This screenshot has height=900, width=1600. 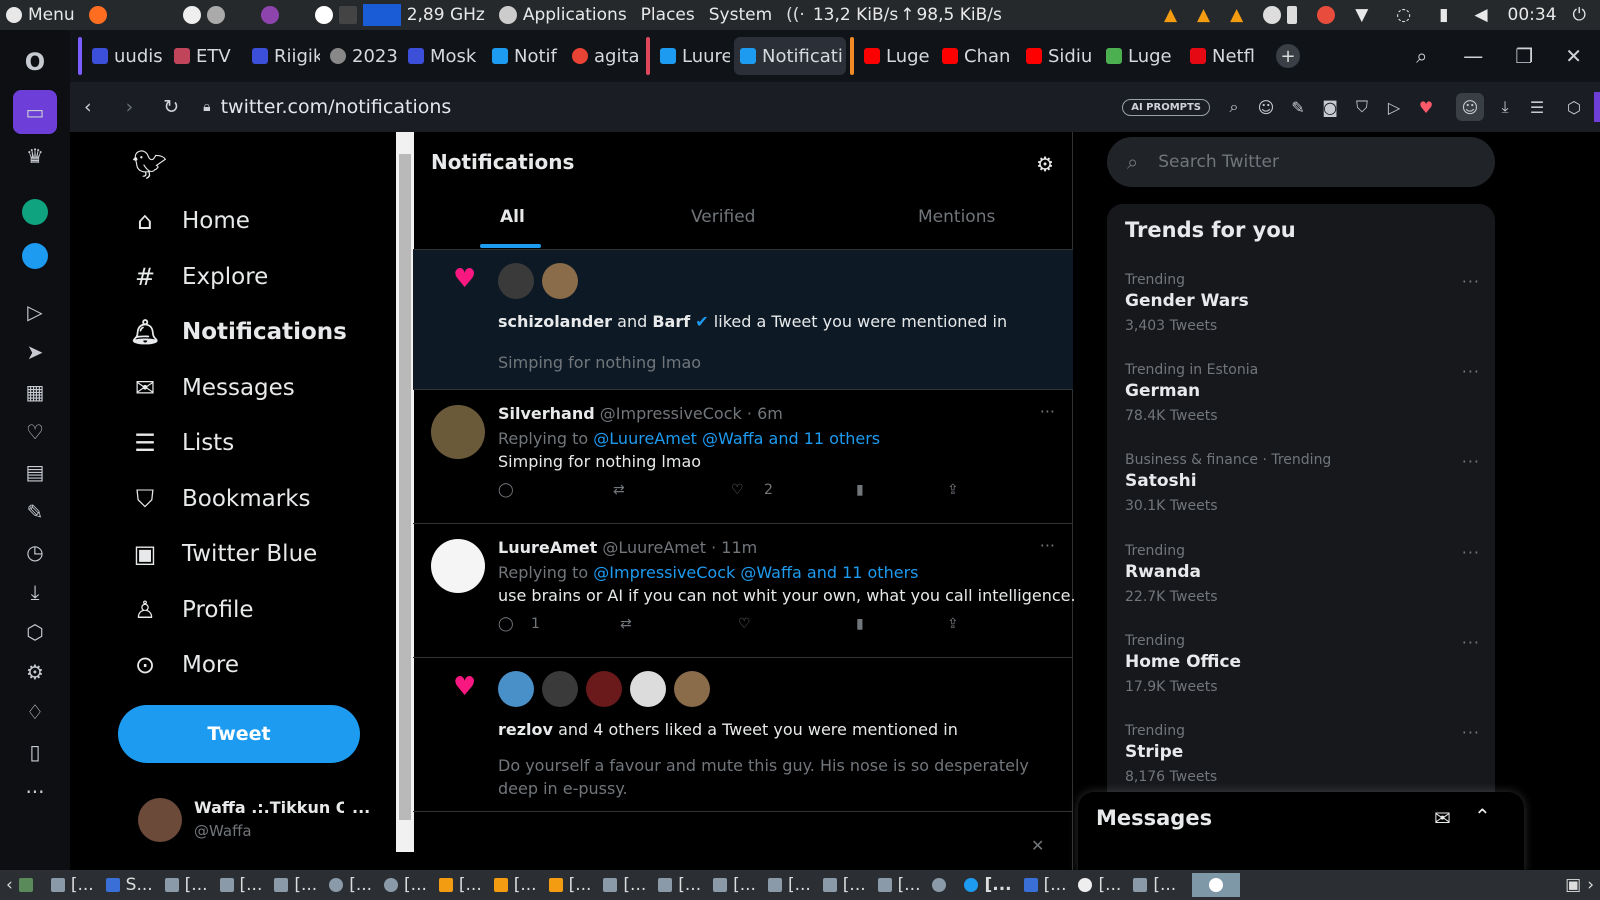 What do you see at coordinates (88, 107) in the screenshot?
I see `back-icon: ‹` at bounding box center [88, 107].